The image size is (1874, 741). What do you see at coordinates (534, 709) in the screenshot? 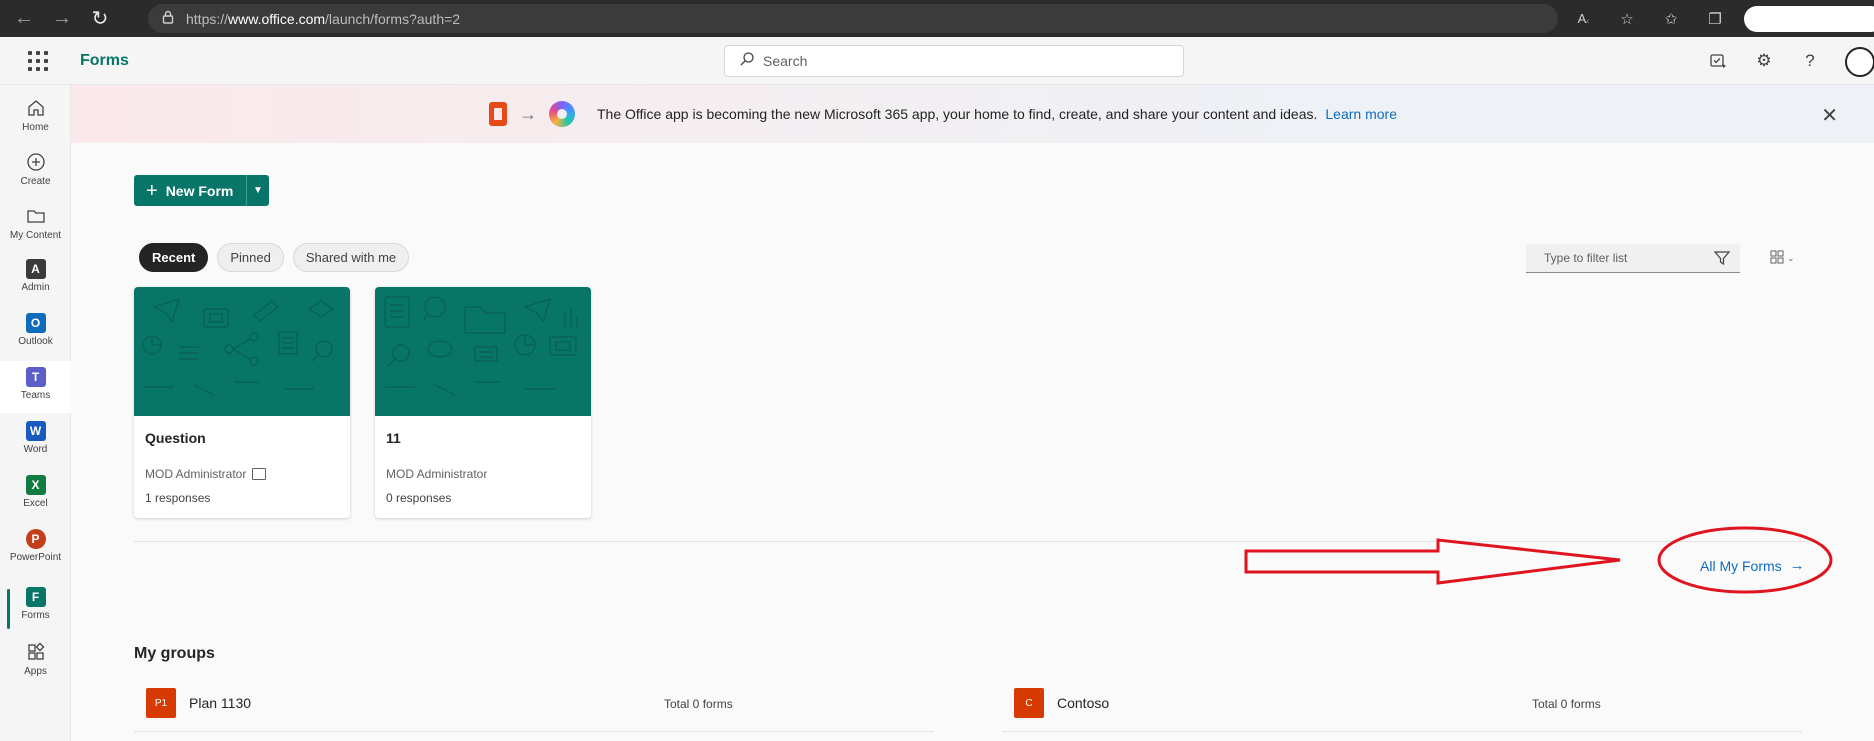
I see `group-row: P1 Plan 1130 Total 0 forms` at bounding box center [534, 709].